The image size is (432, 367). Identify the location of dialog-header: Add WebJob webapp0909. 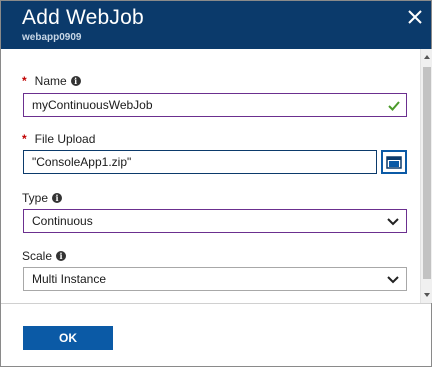
(216, 25).